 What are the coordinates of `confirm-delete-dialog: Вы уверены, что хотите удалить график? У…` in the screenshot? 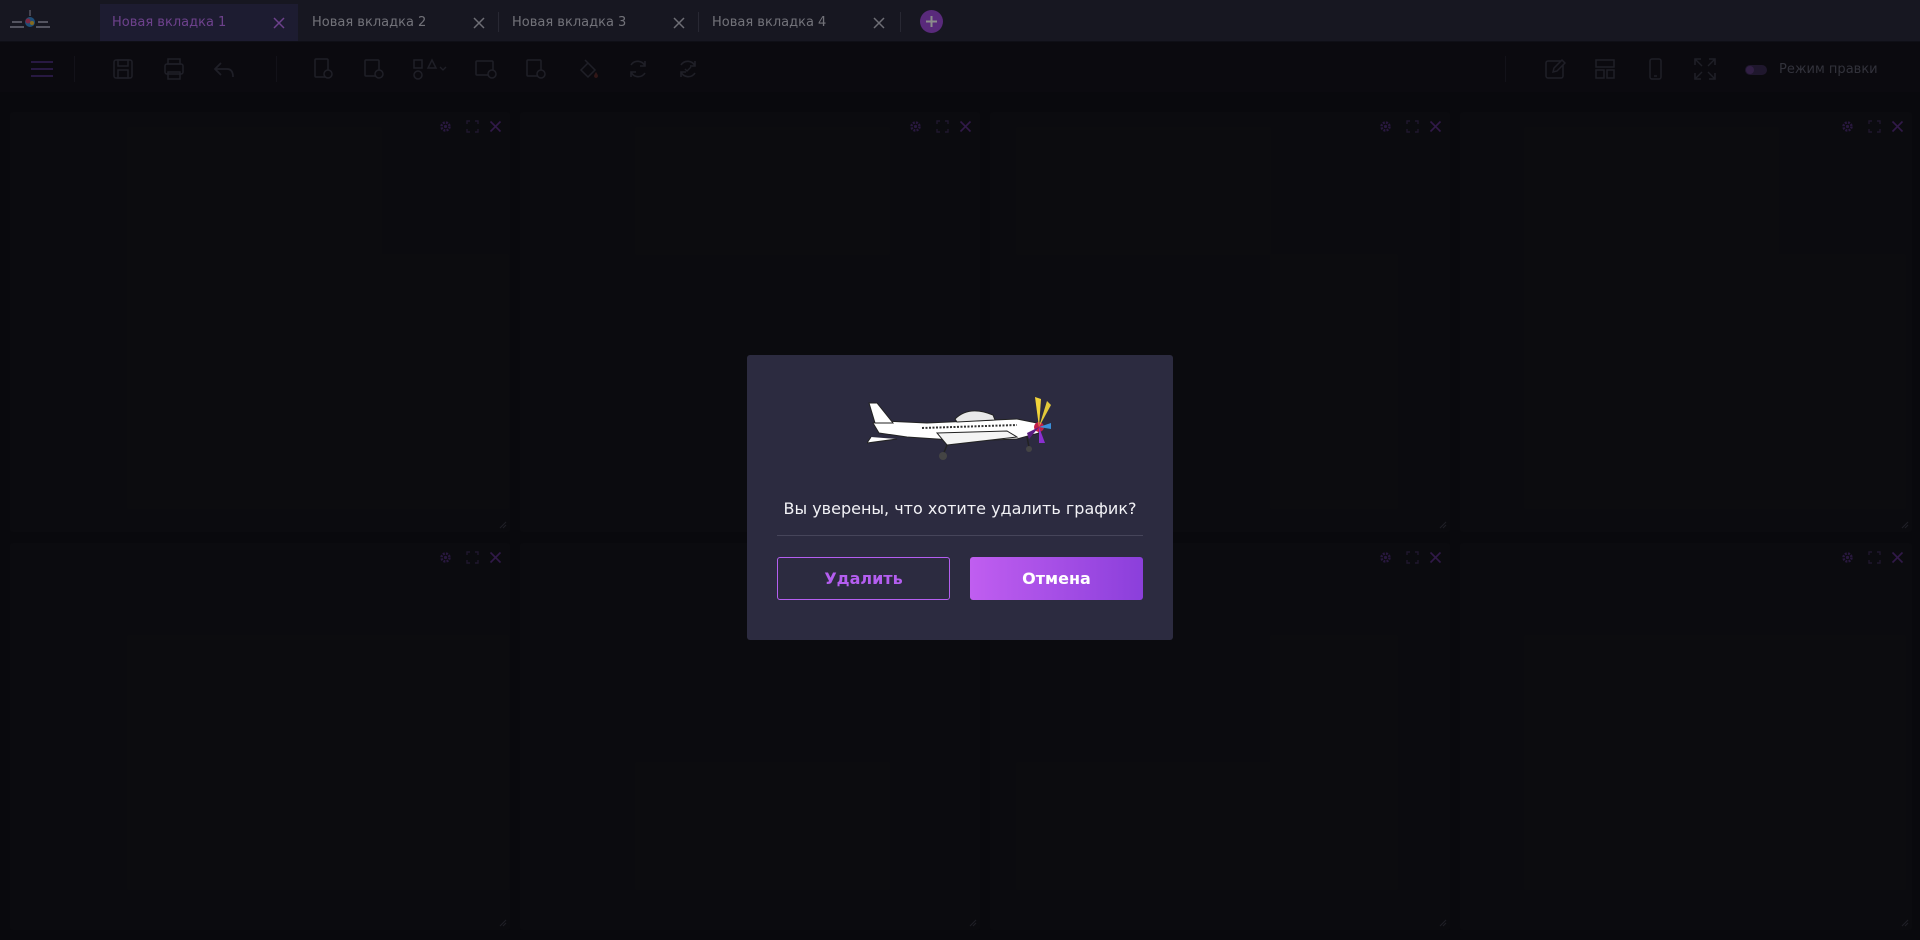 It's located at (960, 497).